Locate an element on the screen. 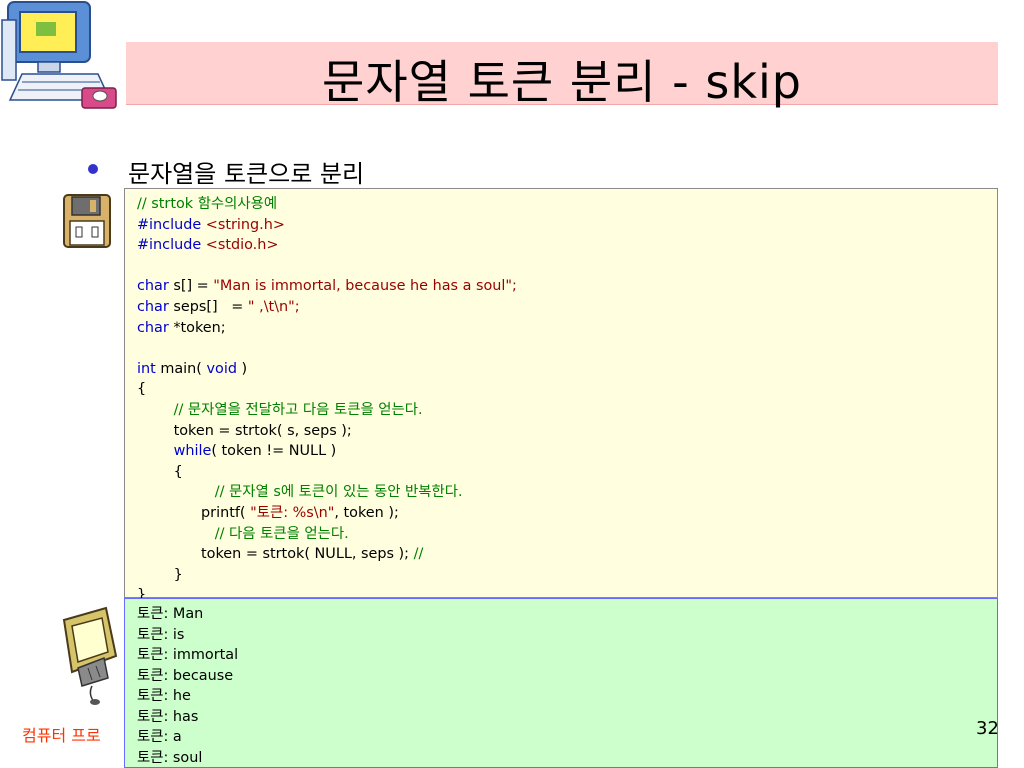  monitor-clipart-icon is located at coordinates (90, 655).